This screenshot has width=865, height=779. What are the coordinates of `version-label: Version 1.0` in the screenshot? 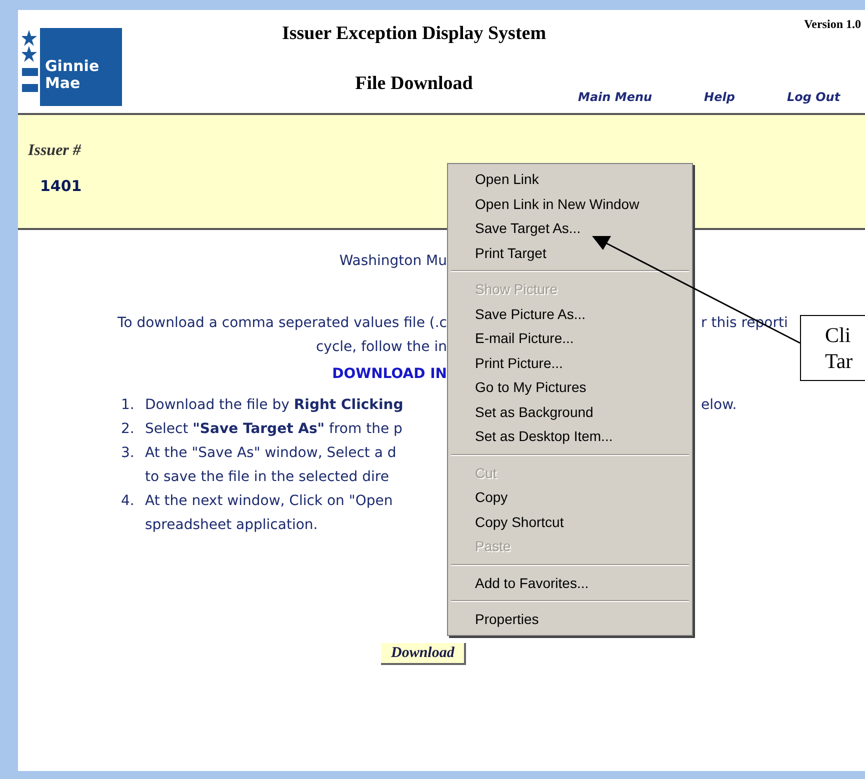 It's located at (832, 24).